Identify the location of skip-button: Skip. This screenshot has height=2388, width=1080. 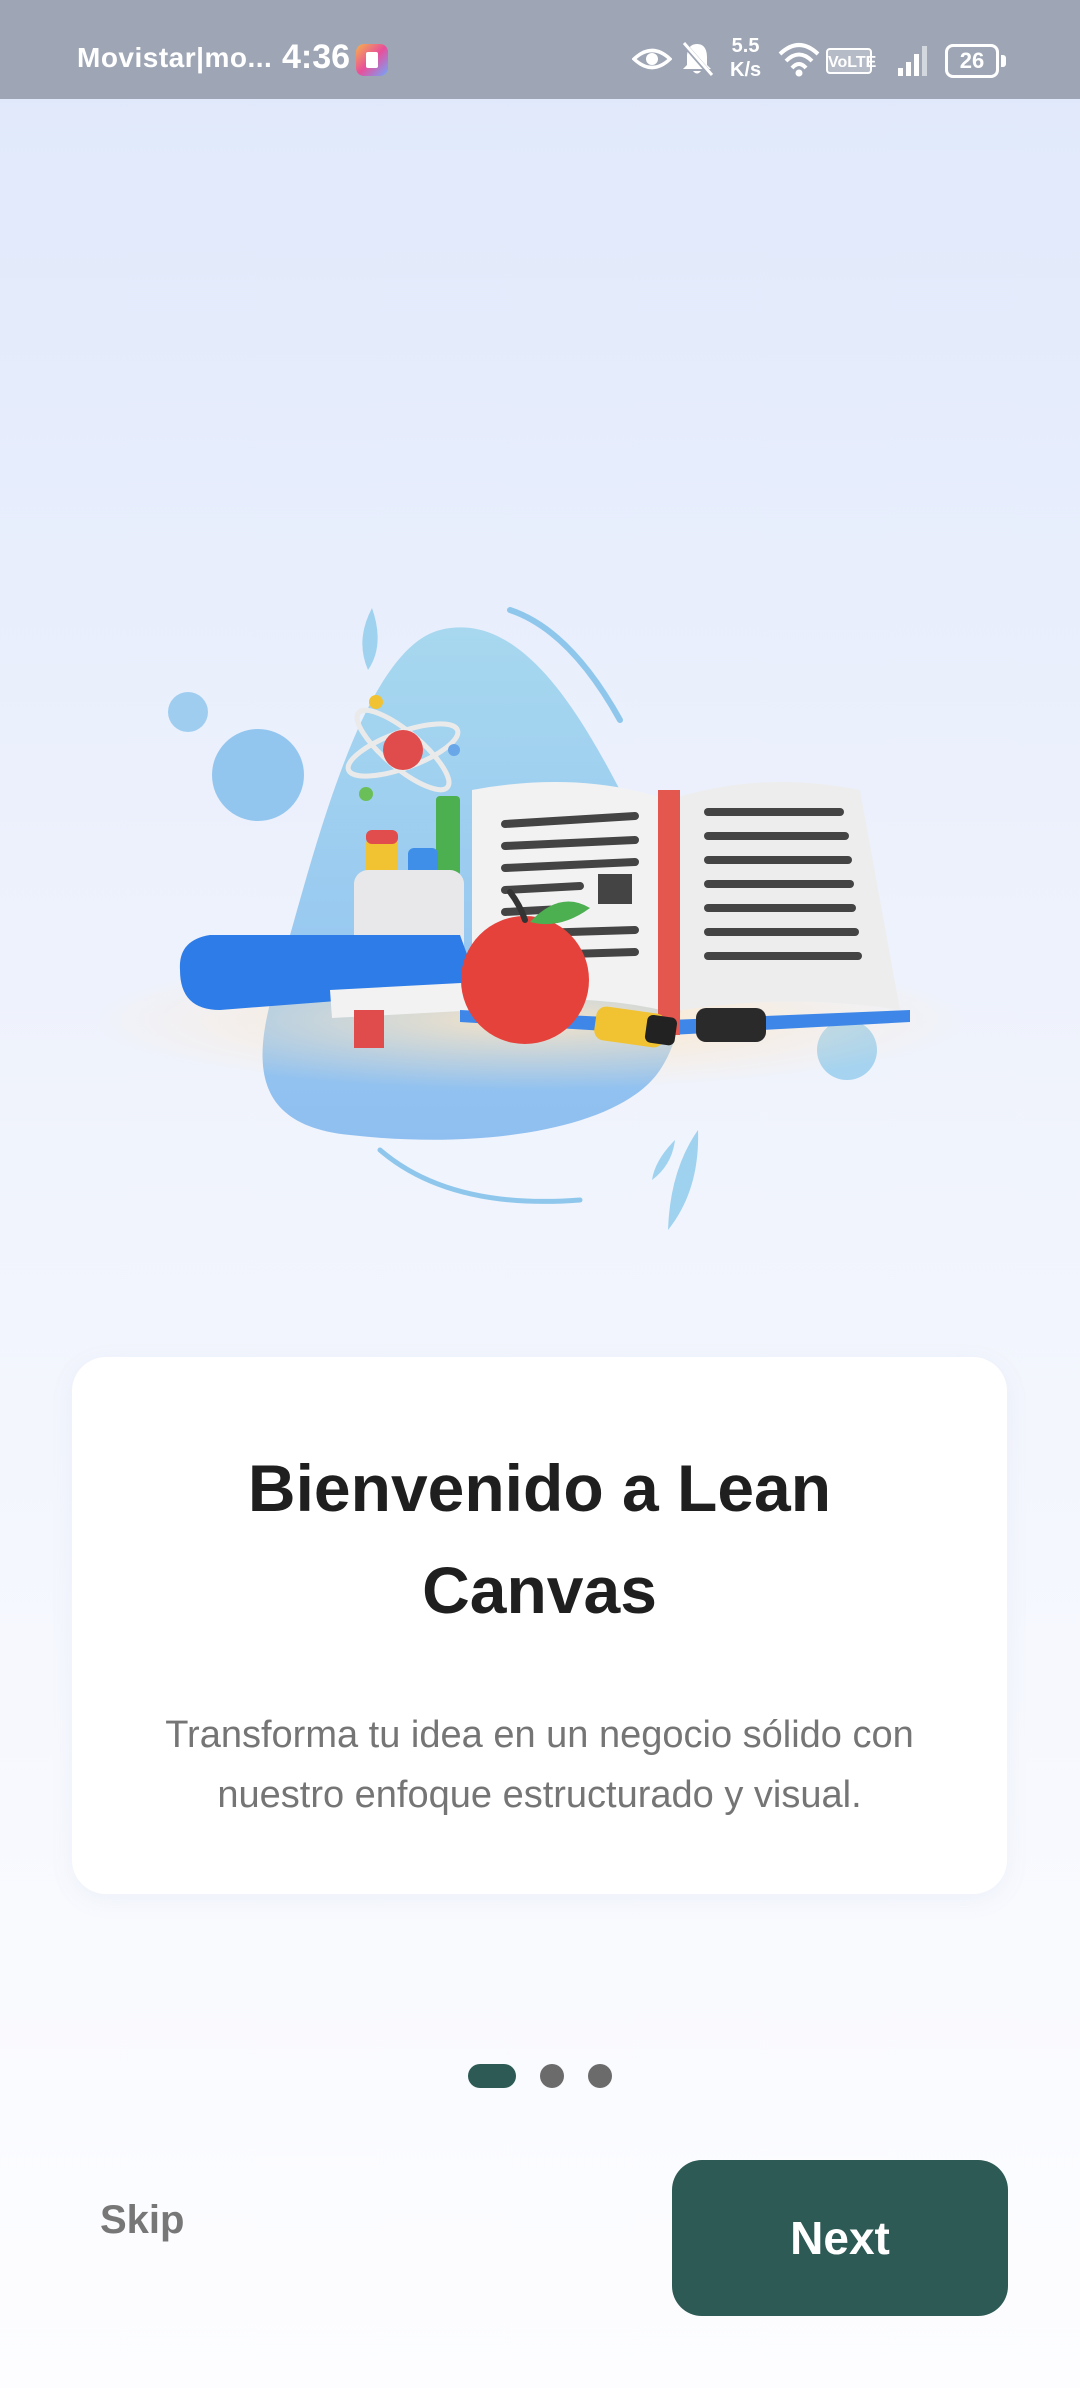
(170, 2220).